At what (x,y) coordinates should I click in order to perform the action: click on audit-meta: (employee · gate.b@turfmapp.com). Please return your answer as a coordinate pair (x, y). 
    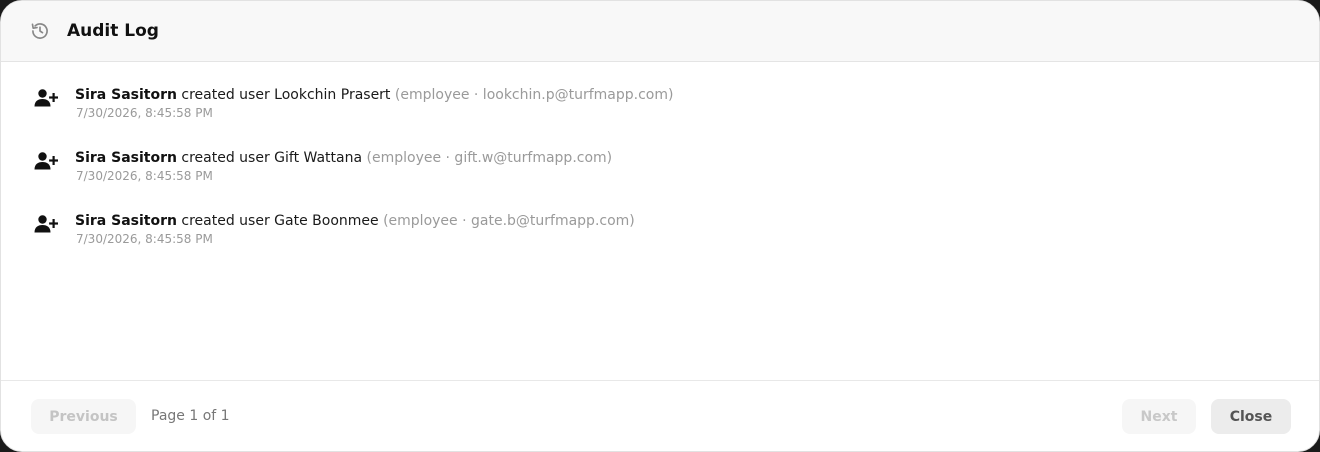
    Looking at the image, I should click on (509, 221).